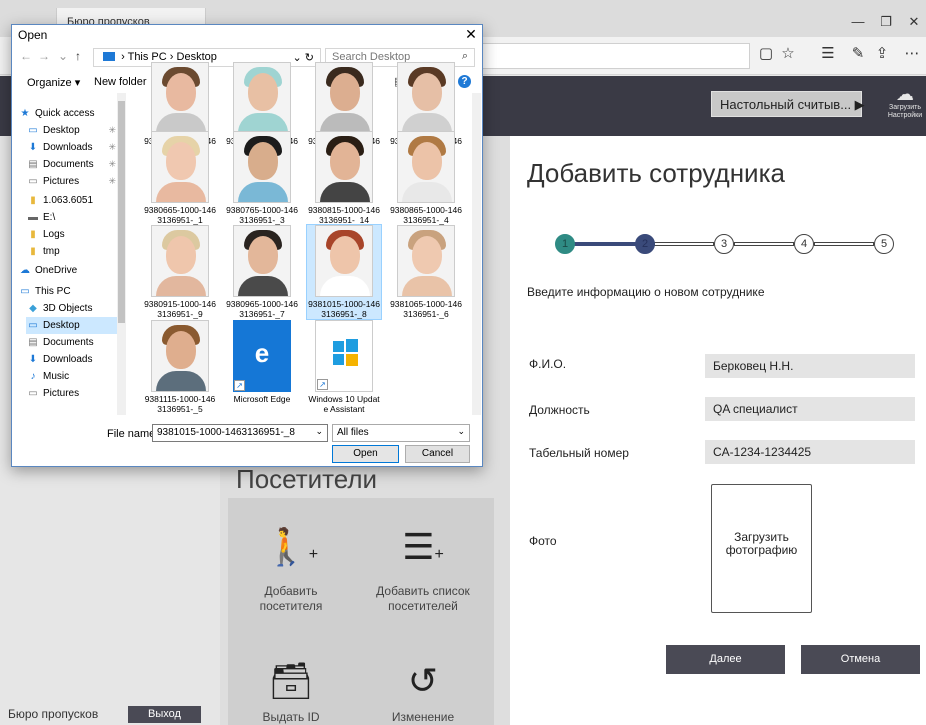 The width and height of the screenshot is (926, 725). Describe the element at coordinates (68, 291) in the screenshot. I see `nav-item: ▭ This PC` at that location.